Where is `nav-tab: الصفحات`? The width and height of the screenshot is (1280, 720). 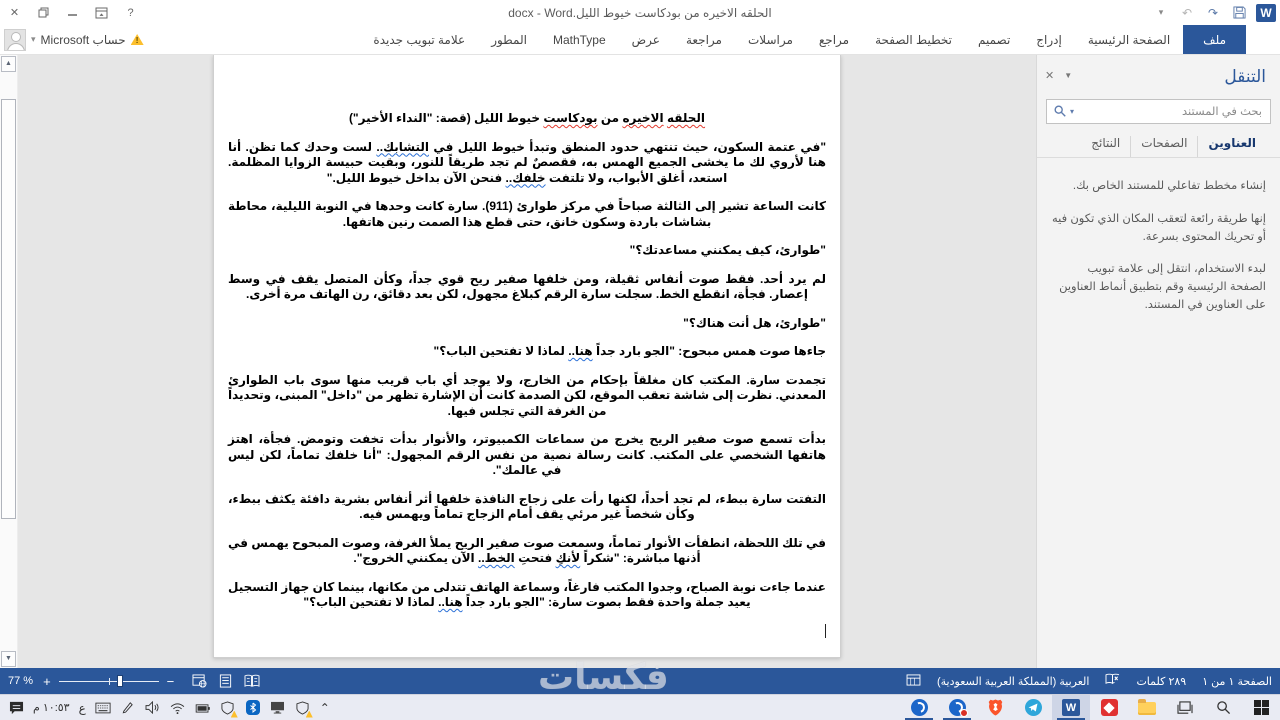 nav-tab: الصفحات is located at coordinates (1163, 146).